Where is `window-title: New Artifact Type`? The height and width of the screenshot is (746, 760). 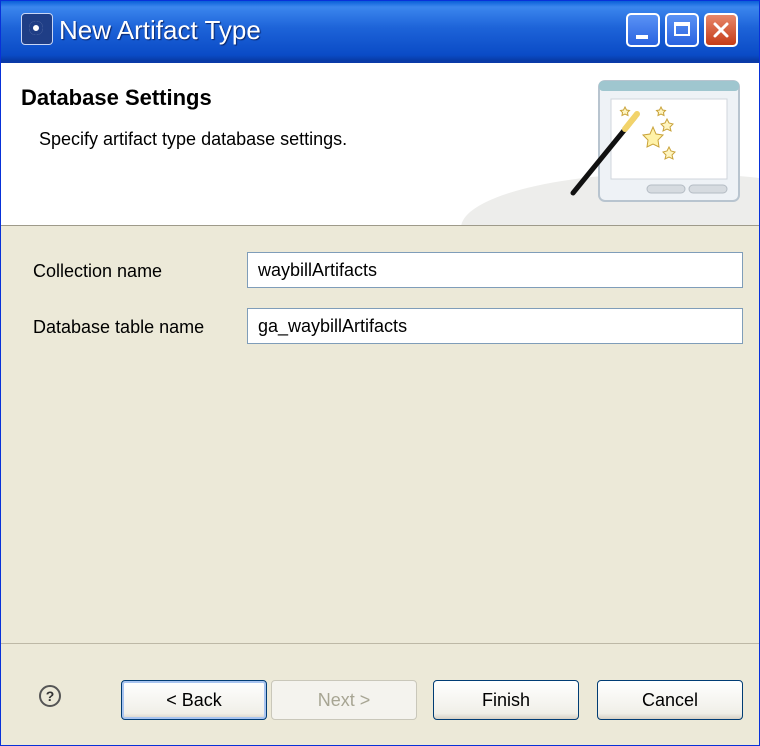
window-title: New Artifact Type is located at coordinates (160, 30).